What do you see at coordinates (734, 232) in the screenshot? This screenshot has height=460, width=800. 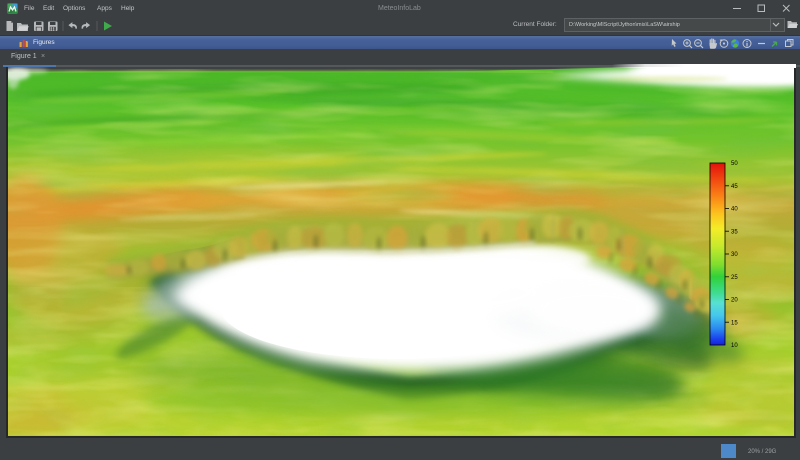 I see `svg-text: 35` at bounding box center [734, 232].